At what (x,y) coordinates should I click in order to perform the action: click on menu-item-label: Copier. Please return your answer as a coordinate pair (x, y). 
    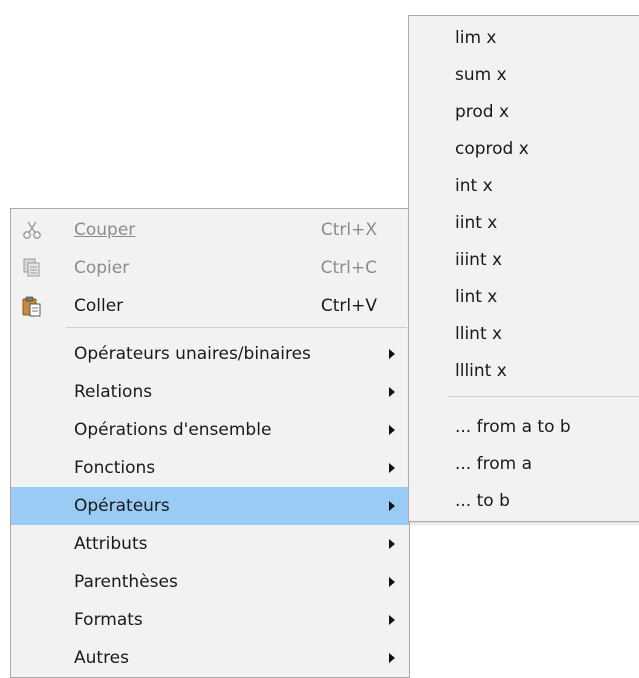
    Looking at the image, I should click on (102, 268).